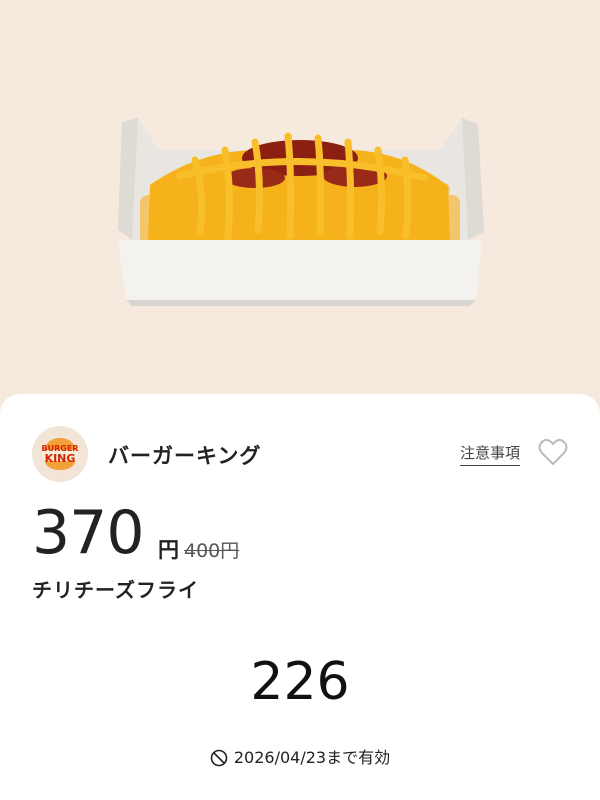 The width and height of the screenshot is (600, 800). What do you see at coordinates (212, 551) in the screenshot?
I see `original-price: 400円` at bounding box center [212, 551].